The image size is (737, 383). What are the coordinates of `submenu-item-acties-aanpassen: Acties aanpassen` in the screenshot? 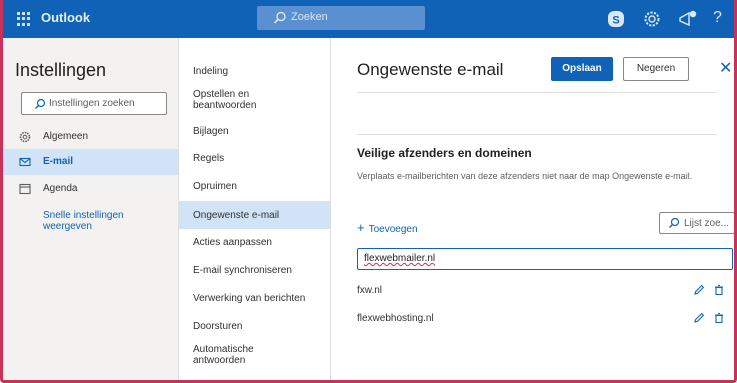 It's located at (254, 243).